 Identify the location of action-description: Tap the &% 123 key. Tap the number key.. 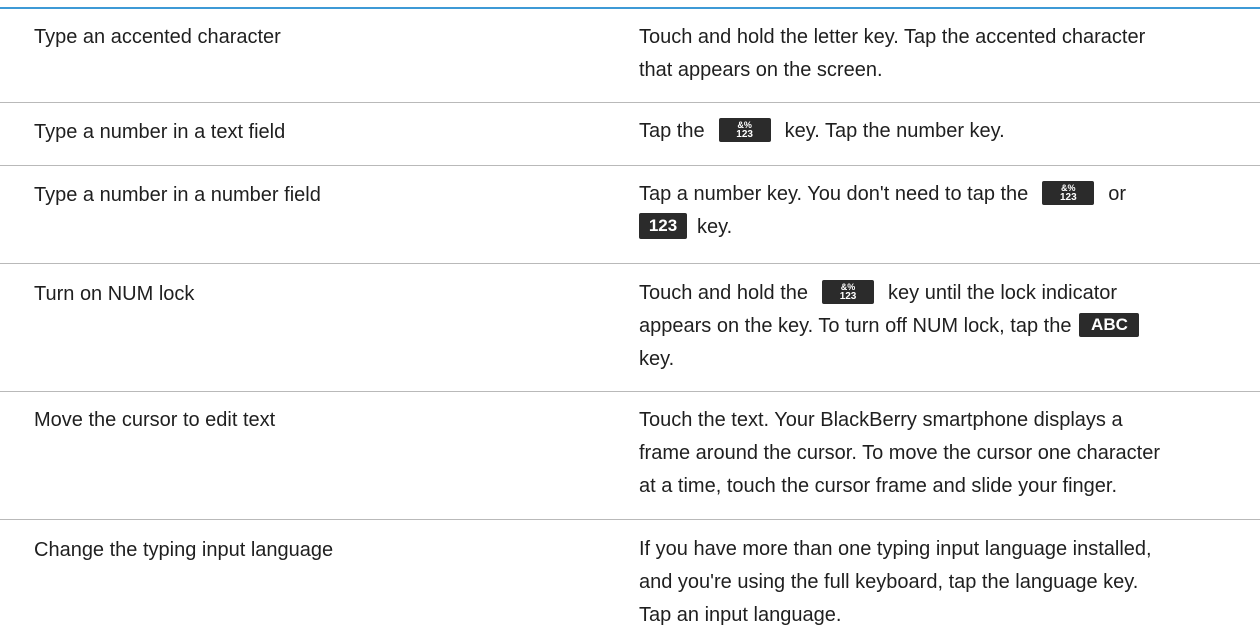
(822, 129).